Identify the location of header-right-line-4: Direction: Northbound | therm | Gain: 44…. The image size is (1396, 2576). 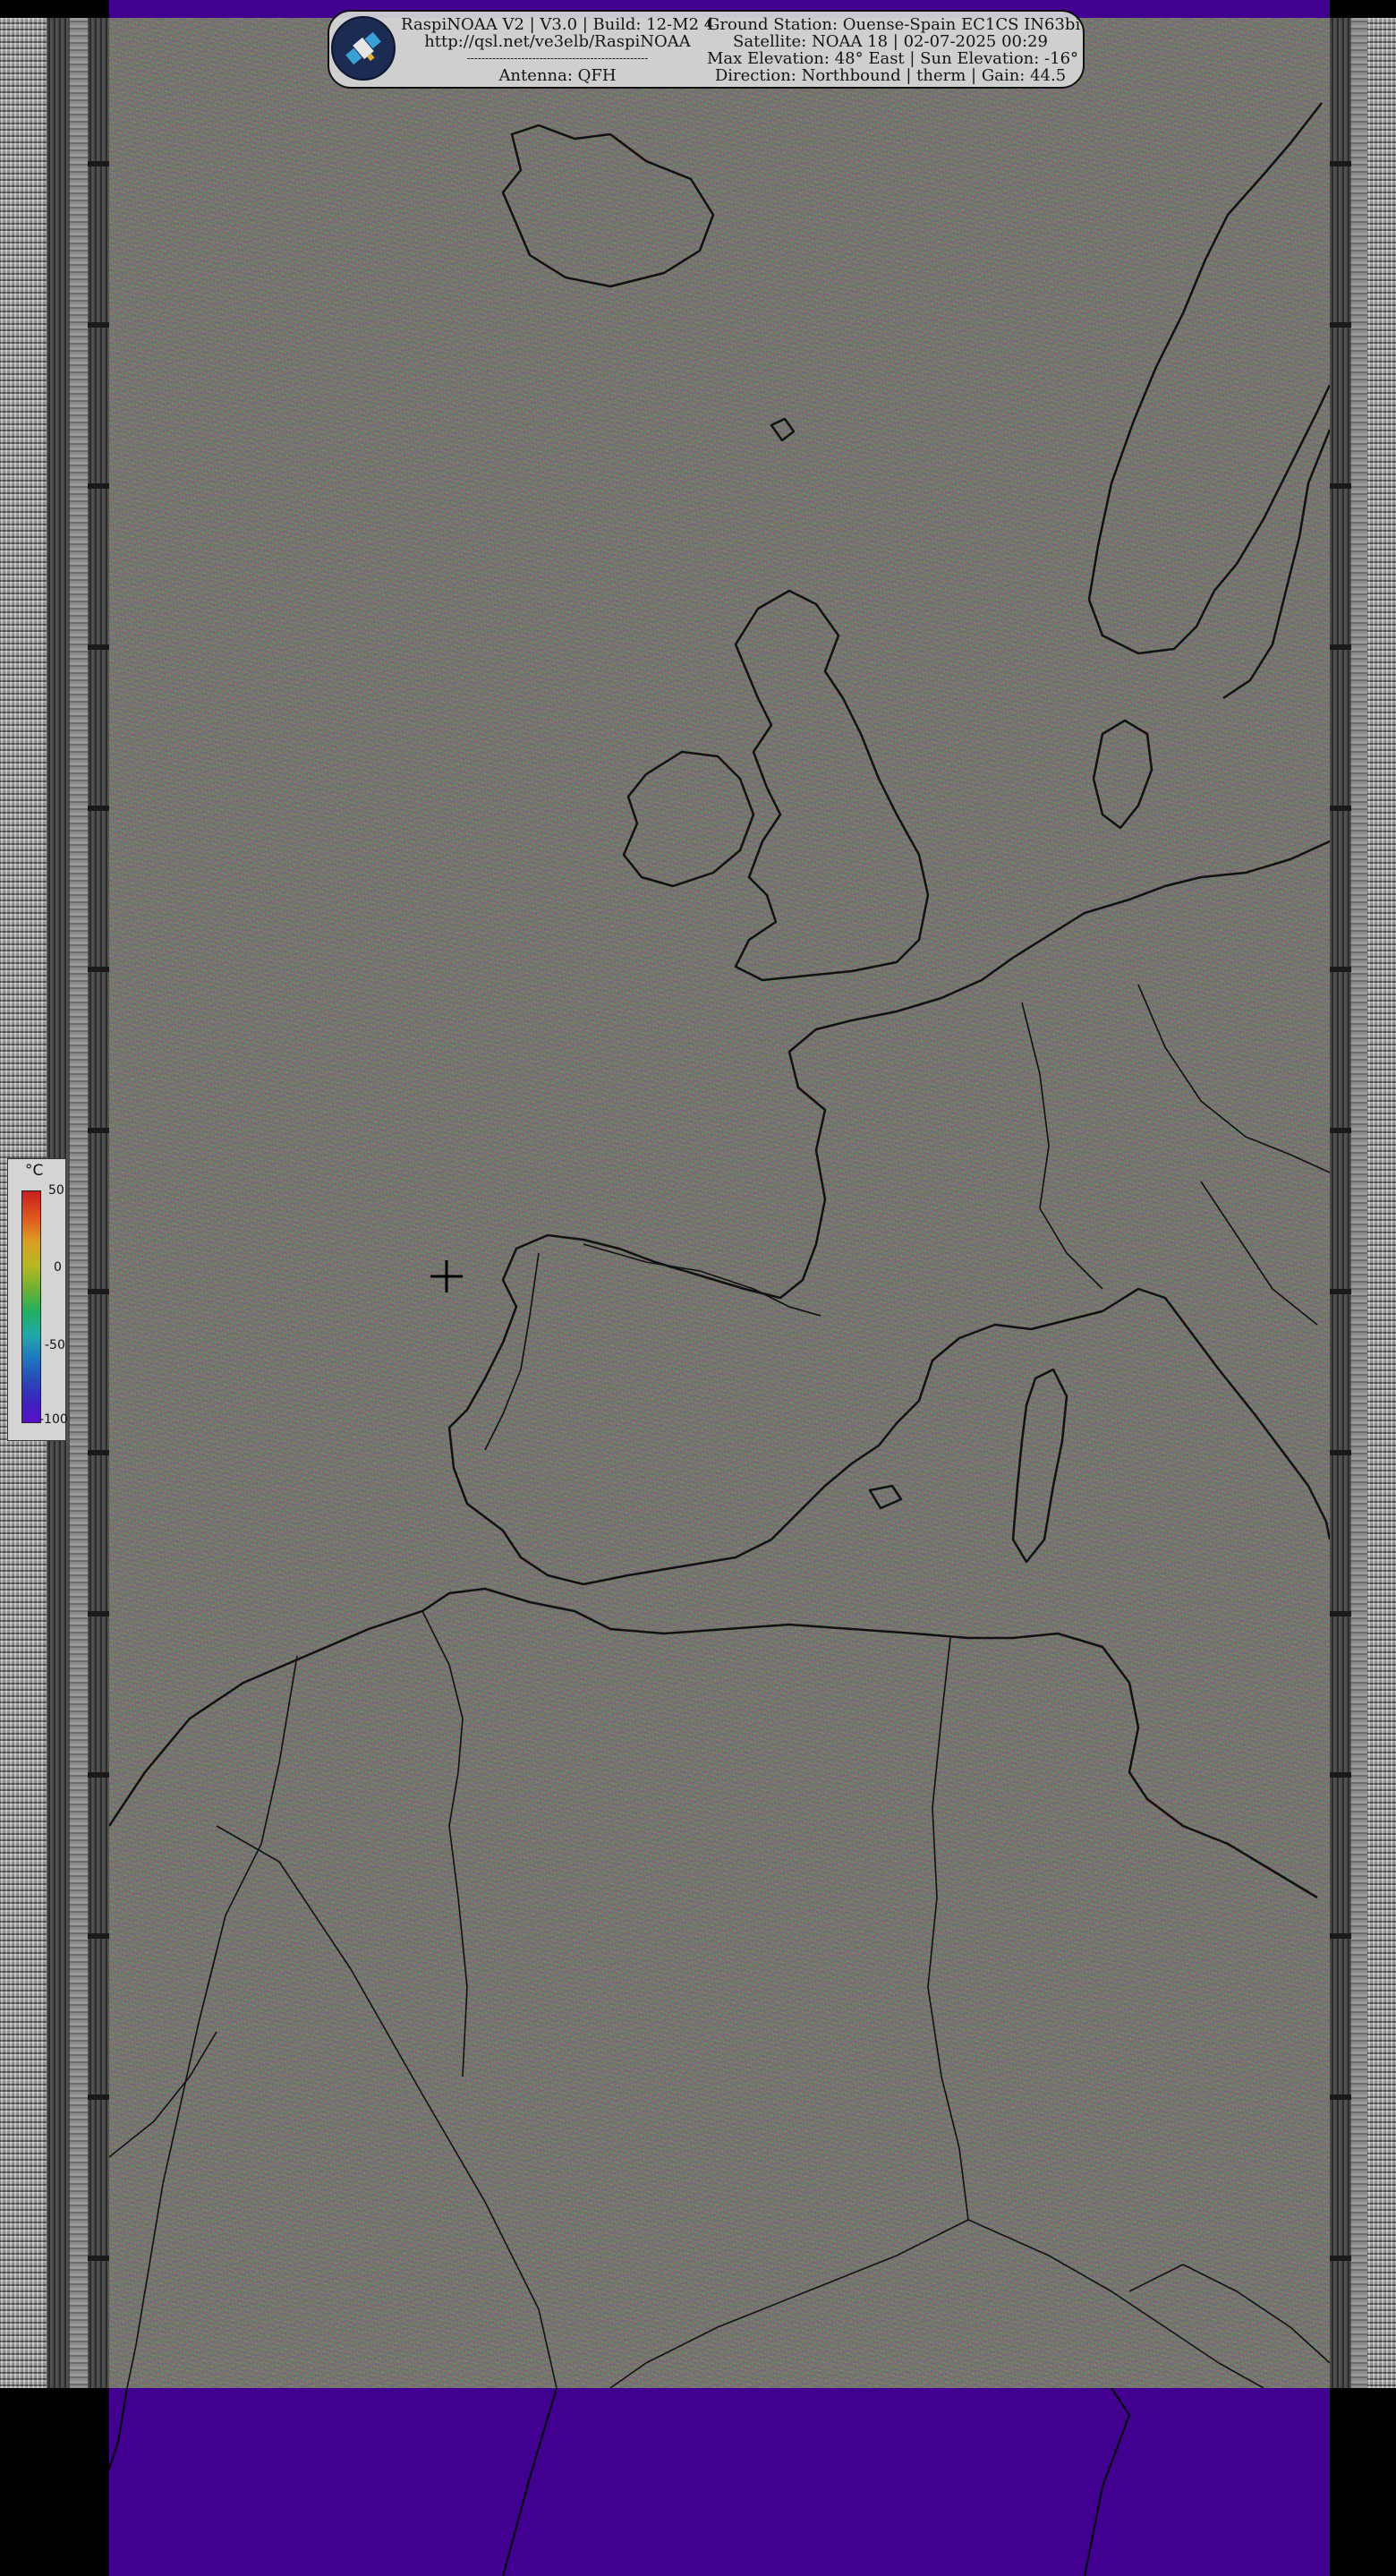
(891, 75).